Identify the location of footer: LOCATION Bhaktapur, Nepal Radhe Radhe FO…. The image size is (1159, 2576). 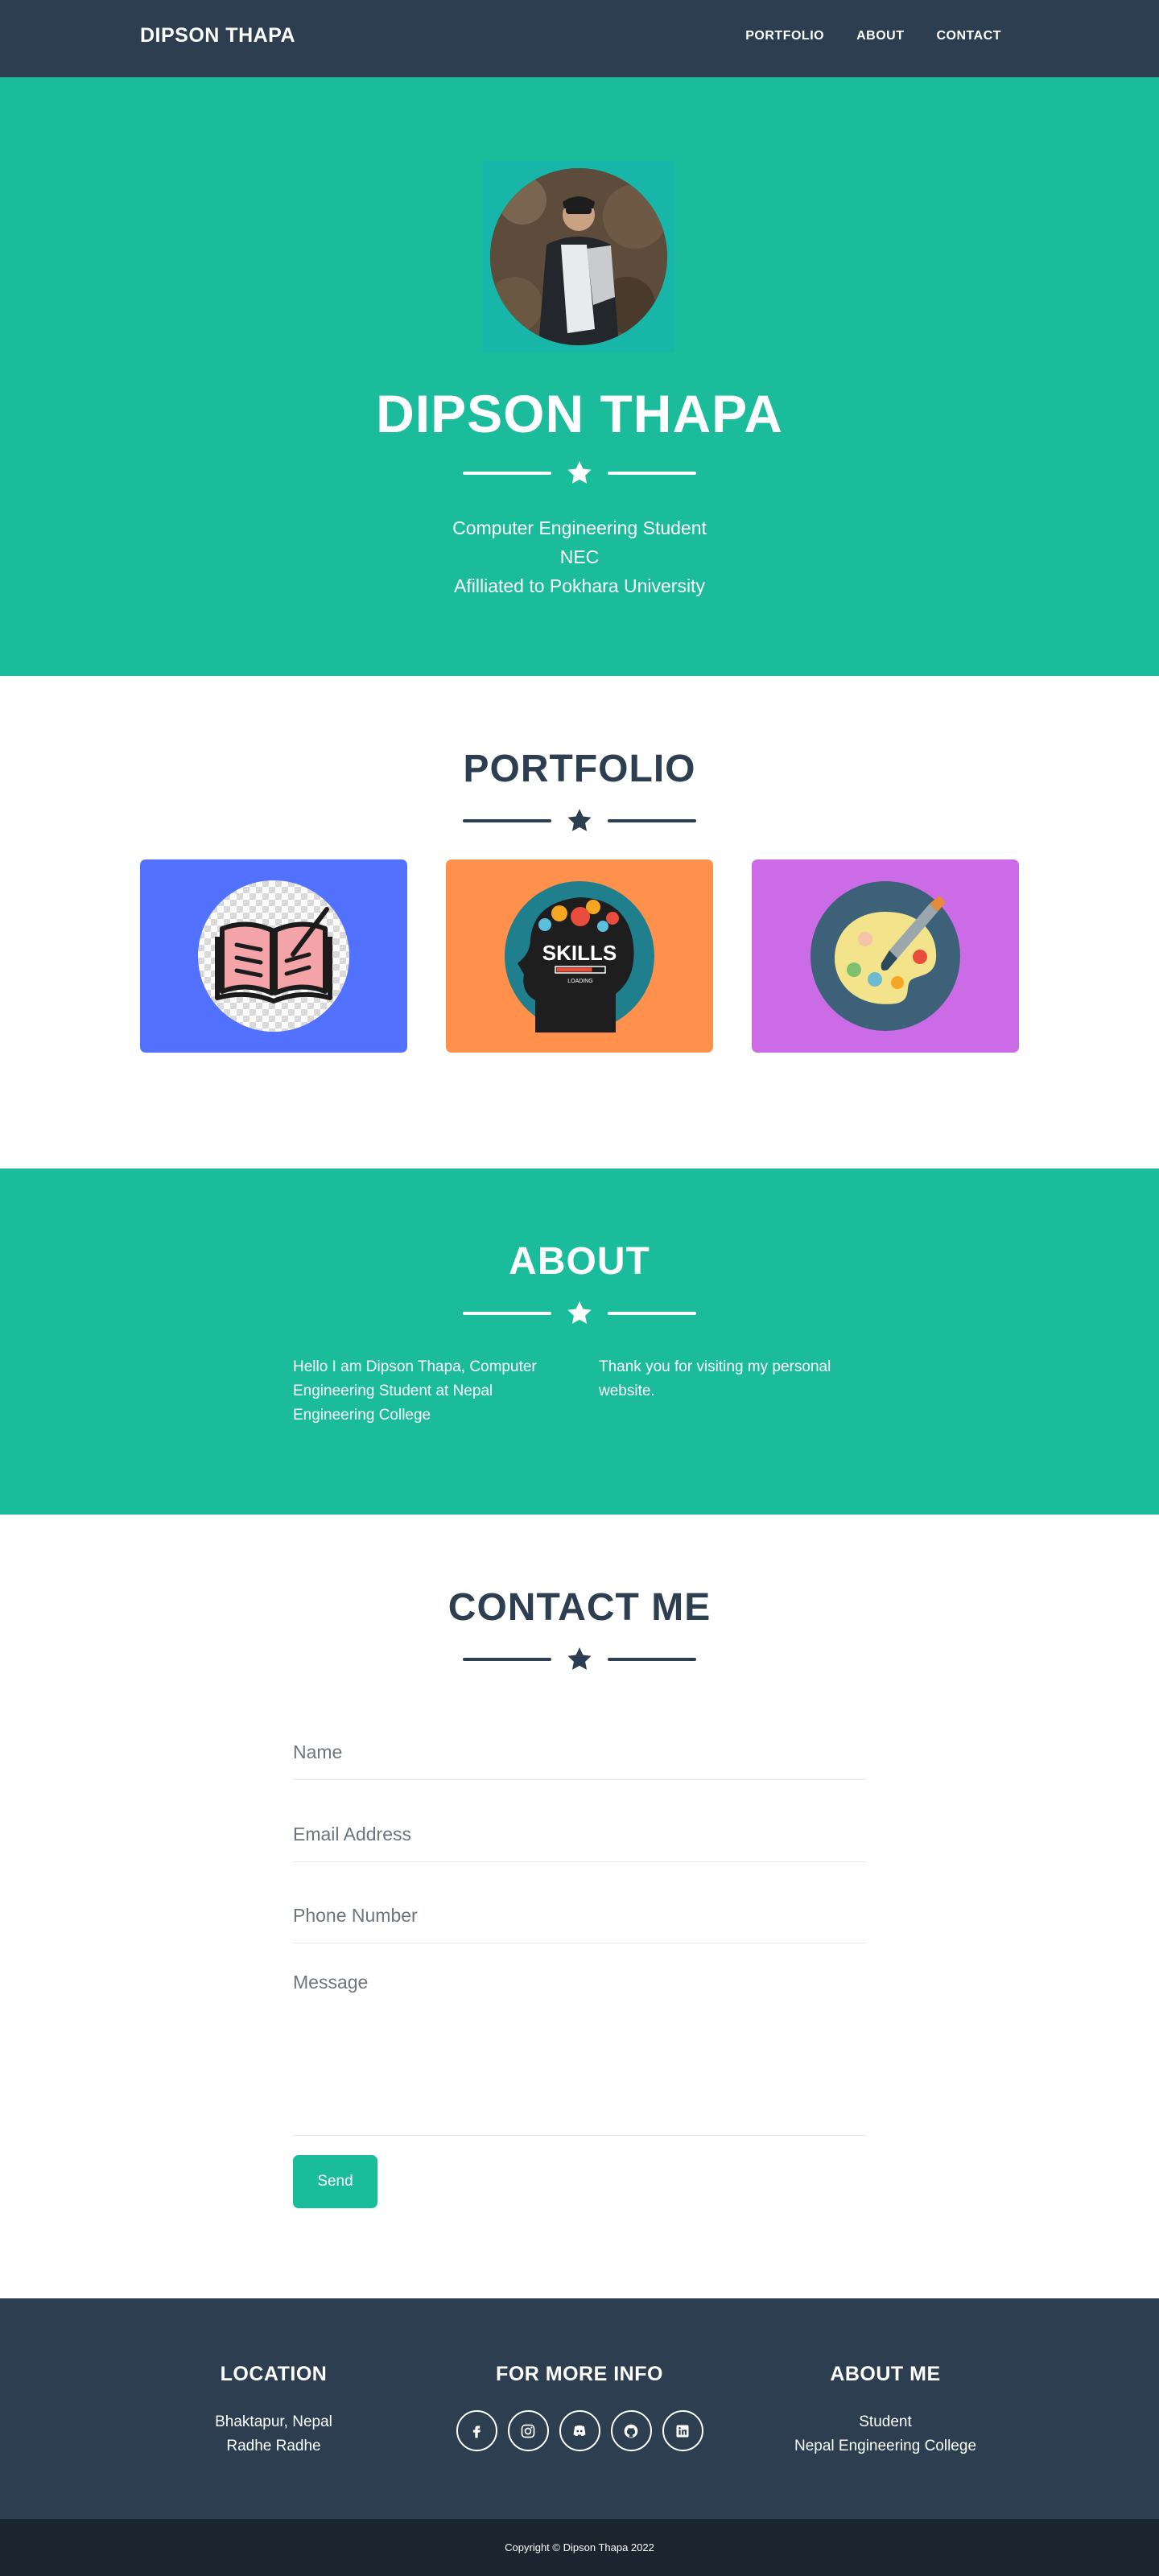
(579, 2408).